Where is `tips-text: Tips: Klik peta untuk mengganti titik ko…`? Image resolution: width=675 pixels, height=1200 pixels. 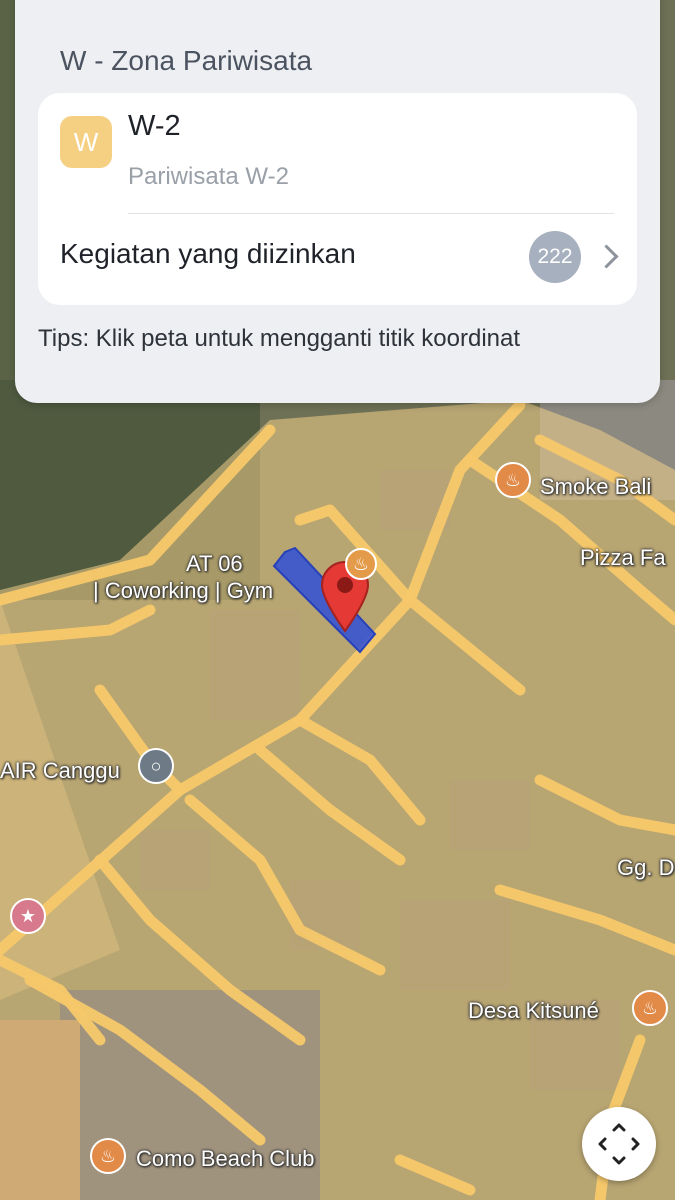 tips-text: Tips: Klik peta untuk mengganti titik ko… is located at coordinates (279, 338).